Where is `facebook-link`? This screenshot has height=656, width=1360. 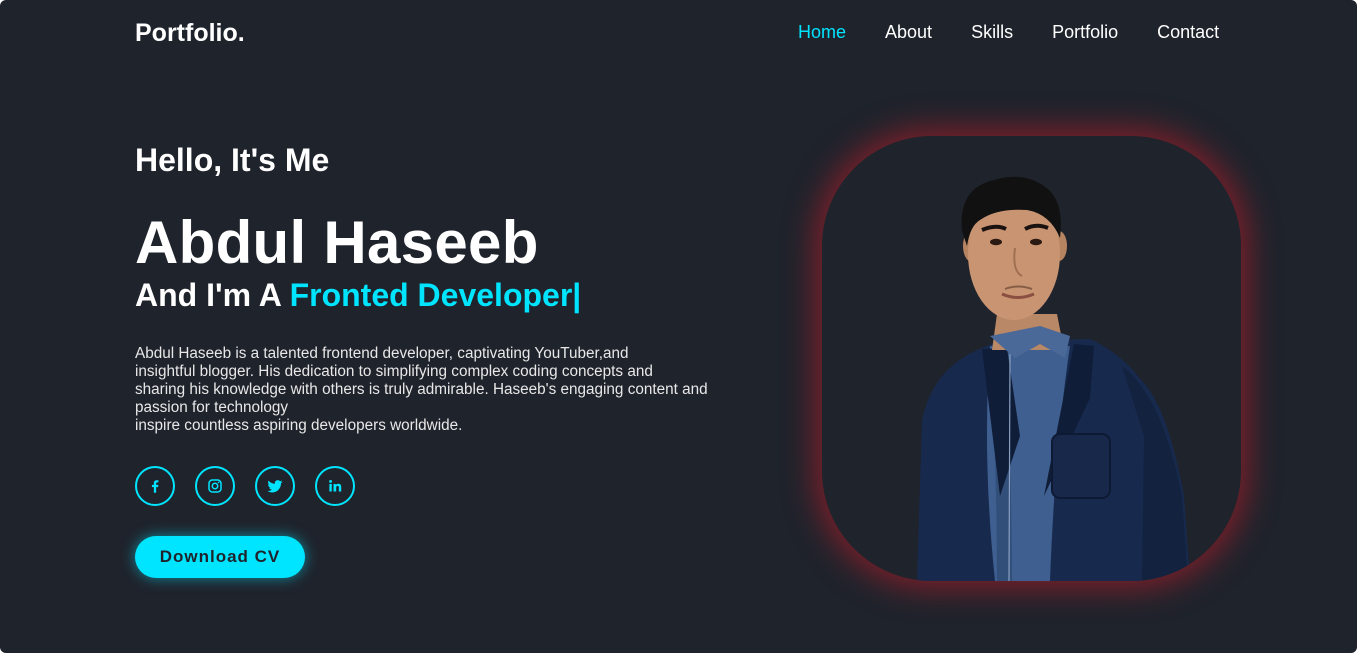 facebook-link is located at coordinates (155, 486).